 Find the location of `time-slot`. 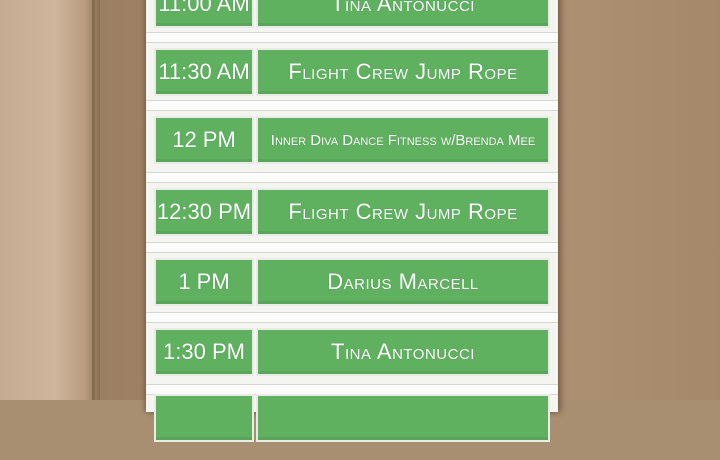

time-slot is located at coordinates (204, 418).